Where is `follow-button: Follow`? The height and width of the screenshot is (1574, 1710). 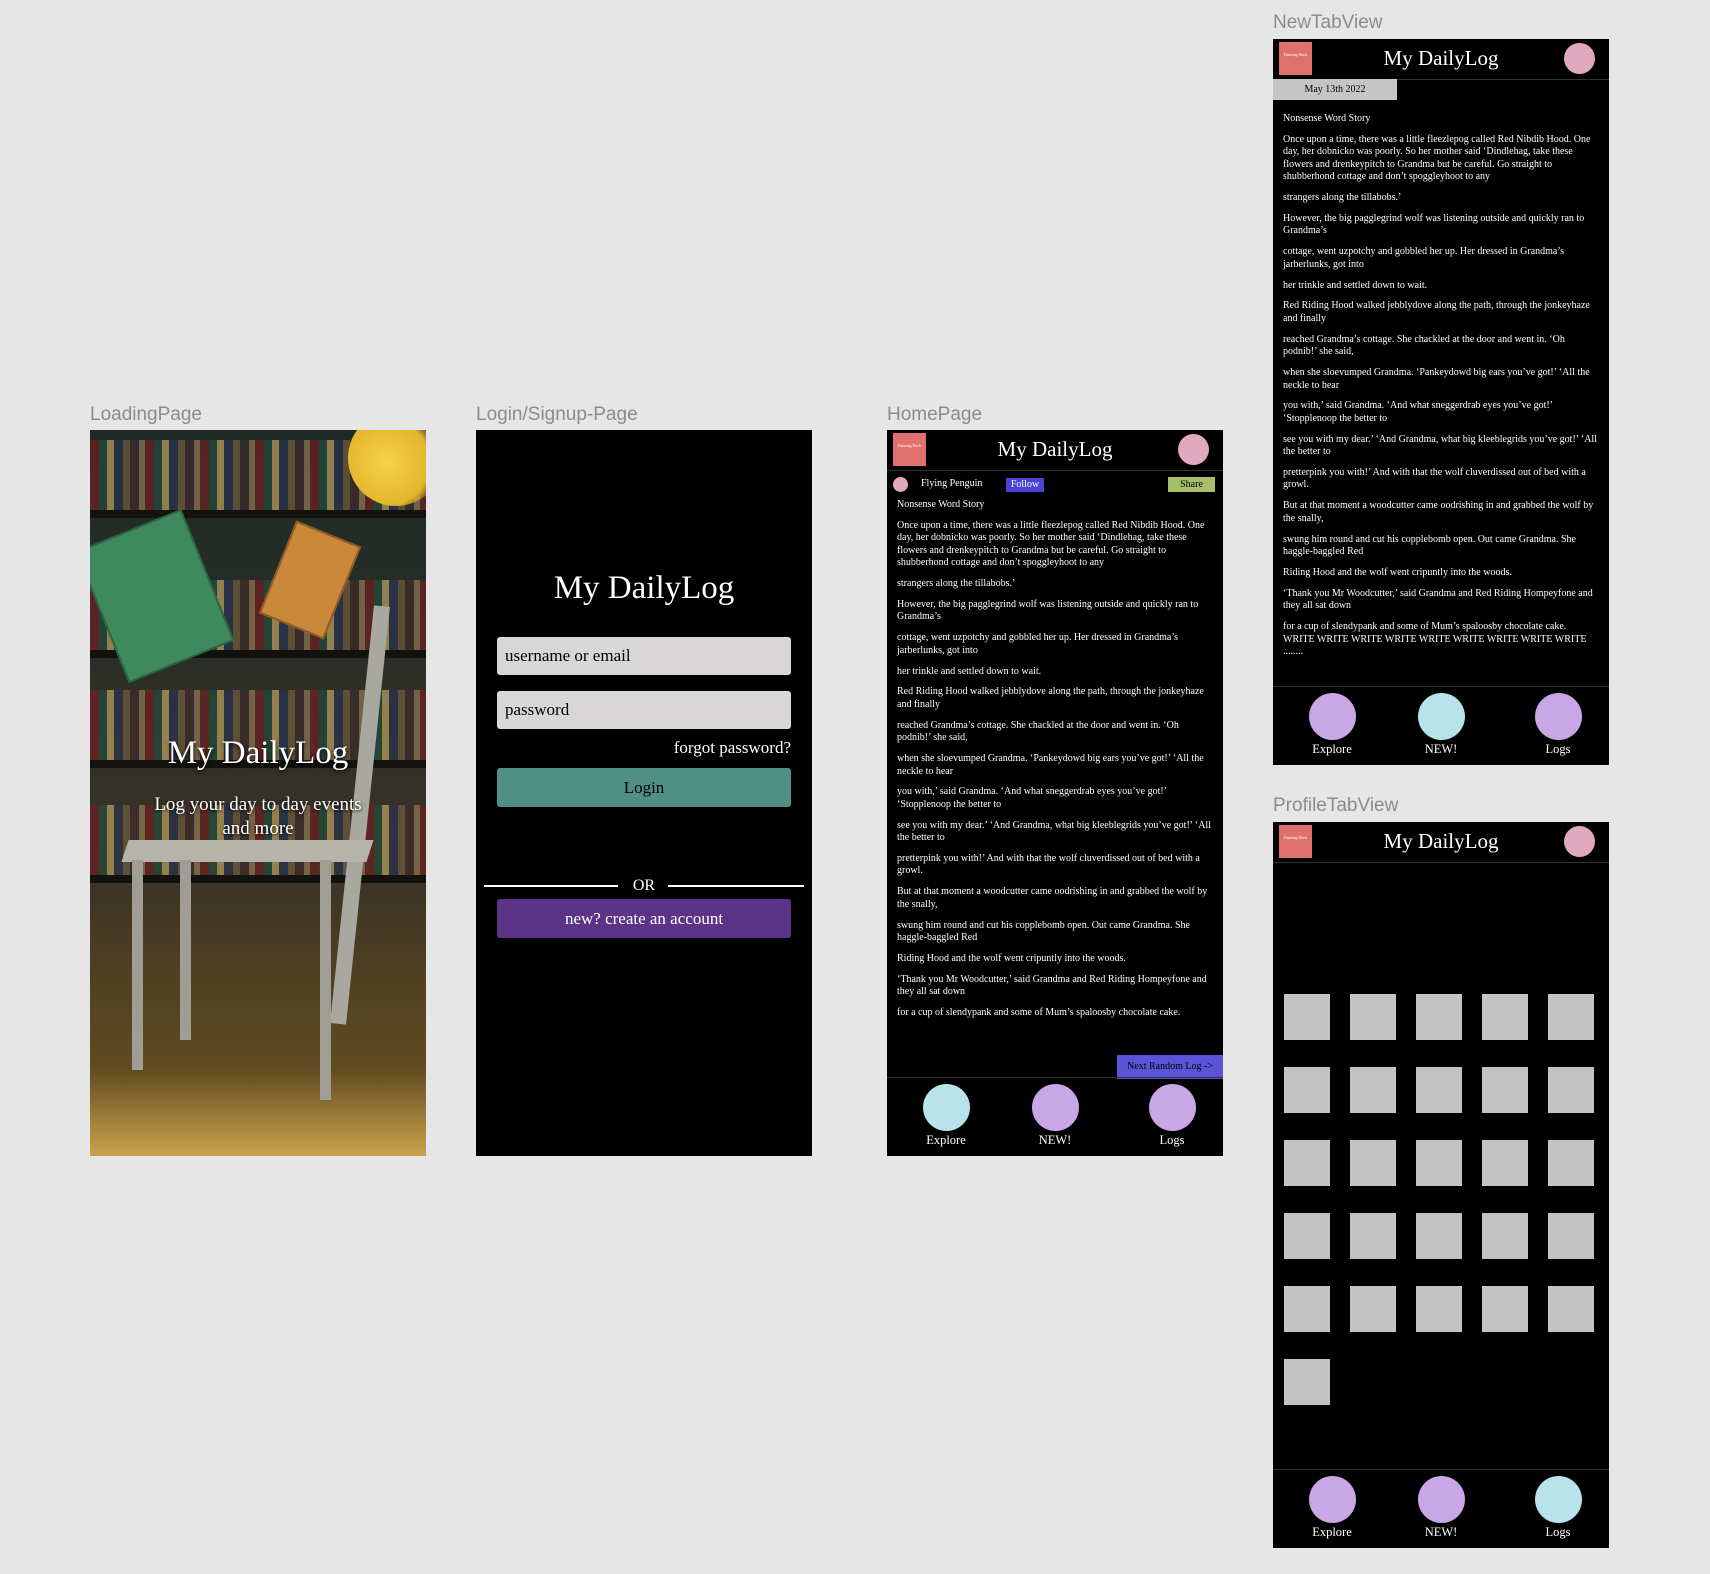
follow-button: Follow is located at coordinates (1025, 485).